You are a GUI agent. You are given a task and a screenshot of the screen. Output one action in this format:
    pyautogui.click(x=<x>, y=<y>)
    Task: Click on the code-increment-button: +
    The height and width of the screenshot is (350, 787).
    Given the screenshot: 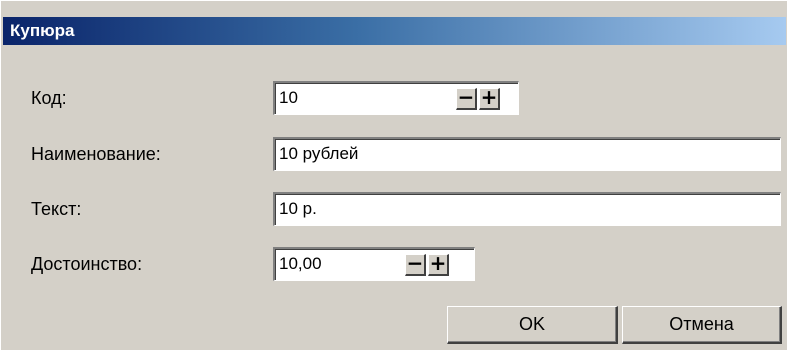 What is the action you would take?
    pyautogui.click(x=489, y=98)
    